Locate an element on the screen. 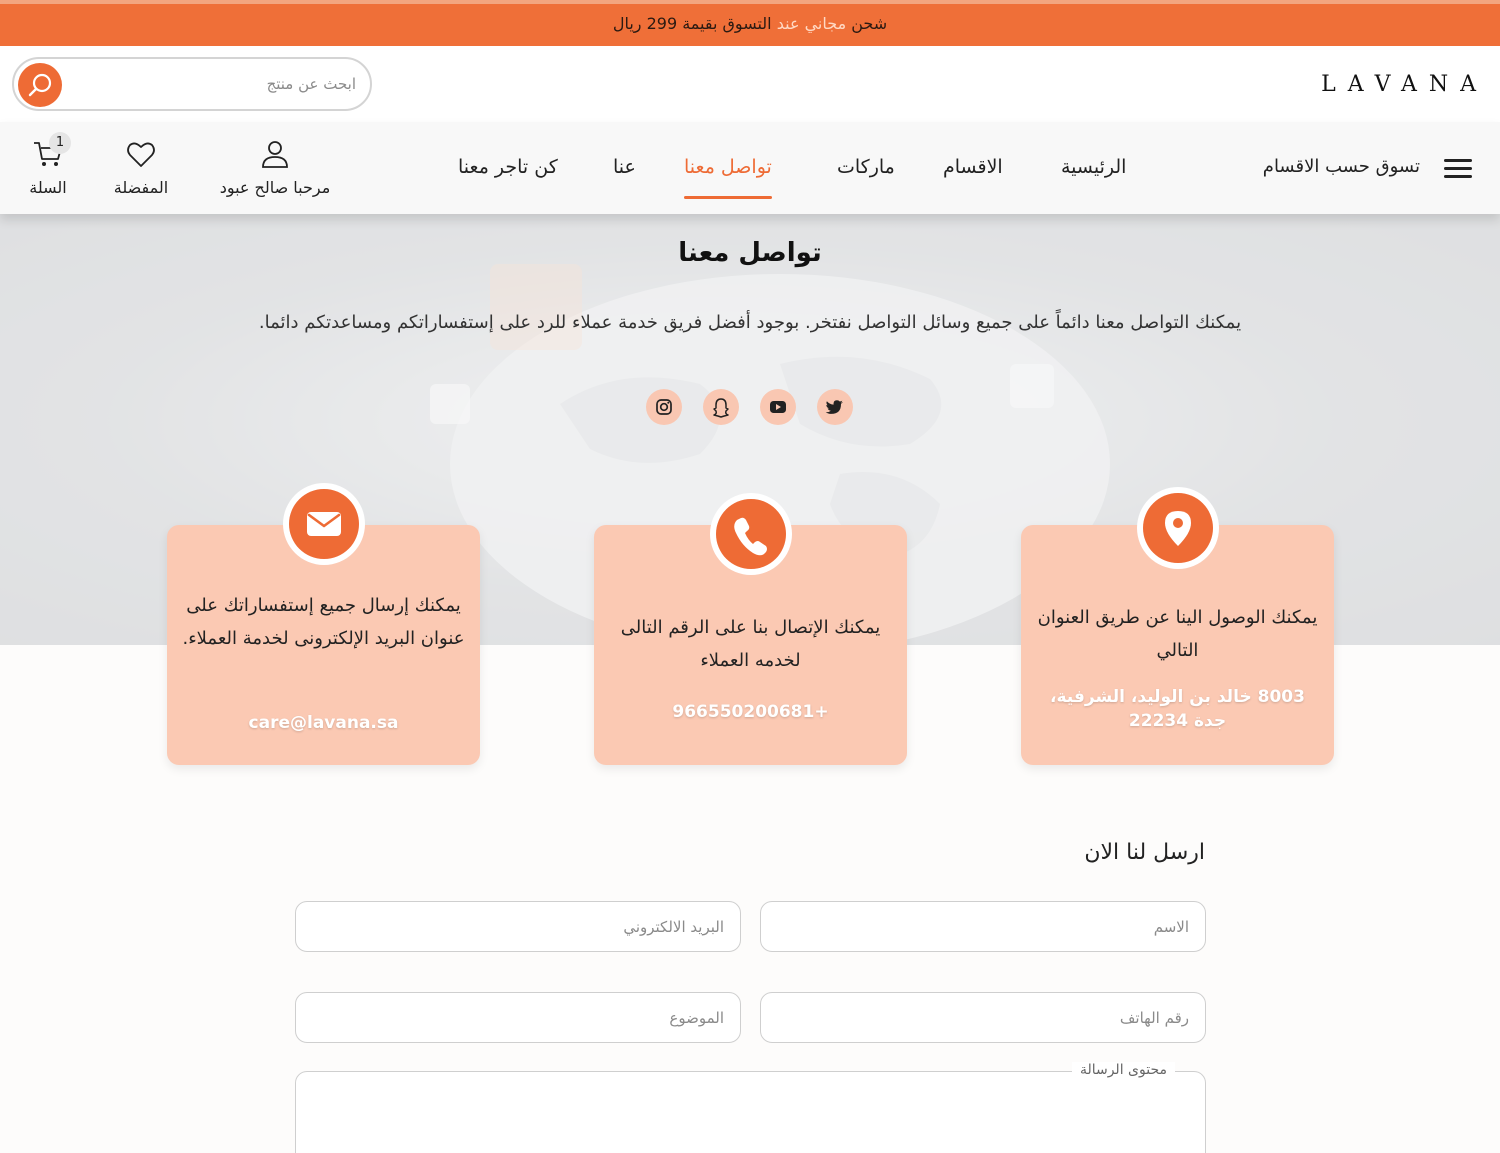 Image resolution: width=1500 pixels, height=1153 pixels. snapchat-link is located at coordinates (721, 407).